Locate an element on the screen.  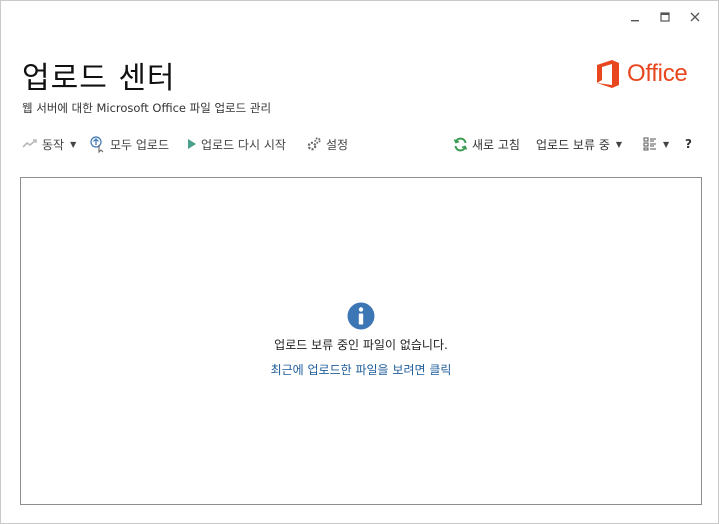
play-icon is located at coordinates (192, 144).